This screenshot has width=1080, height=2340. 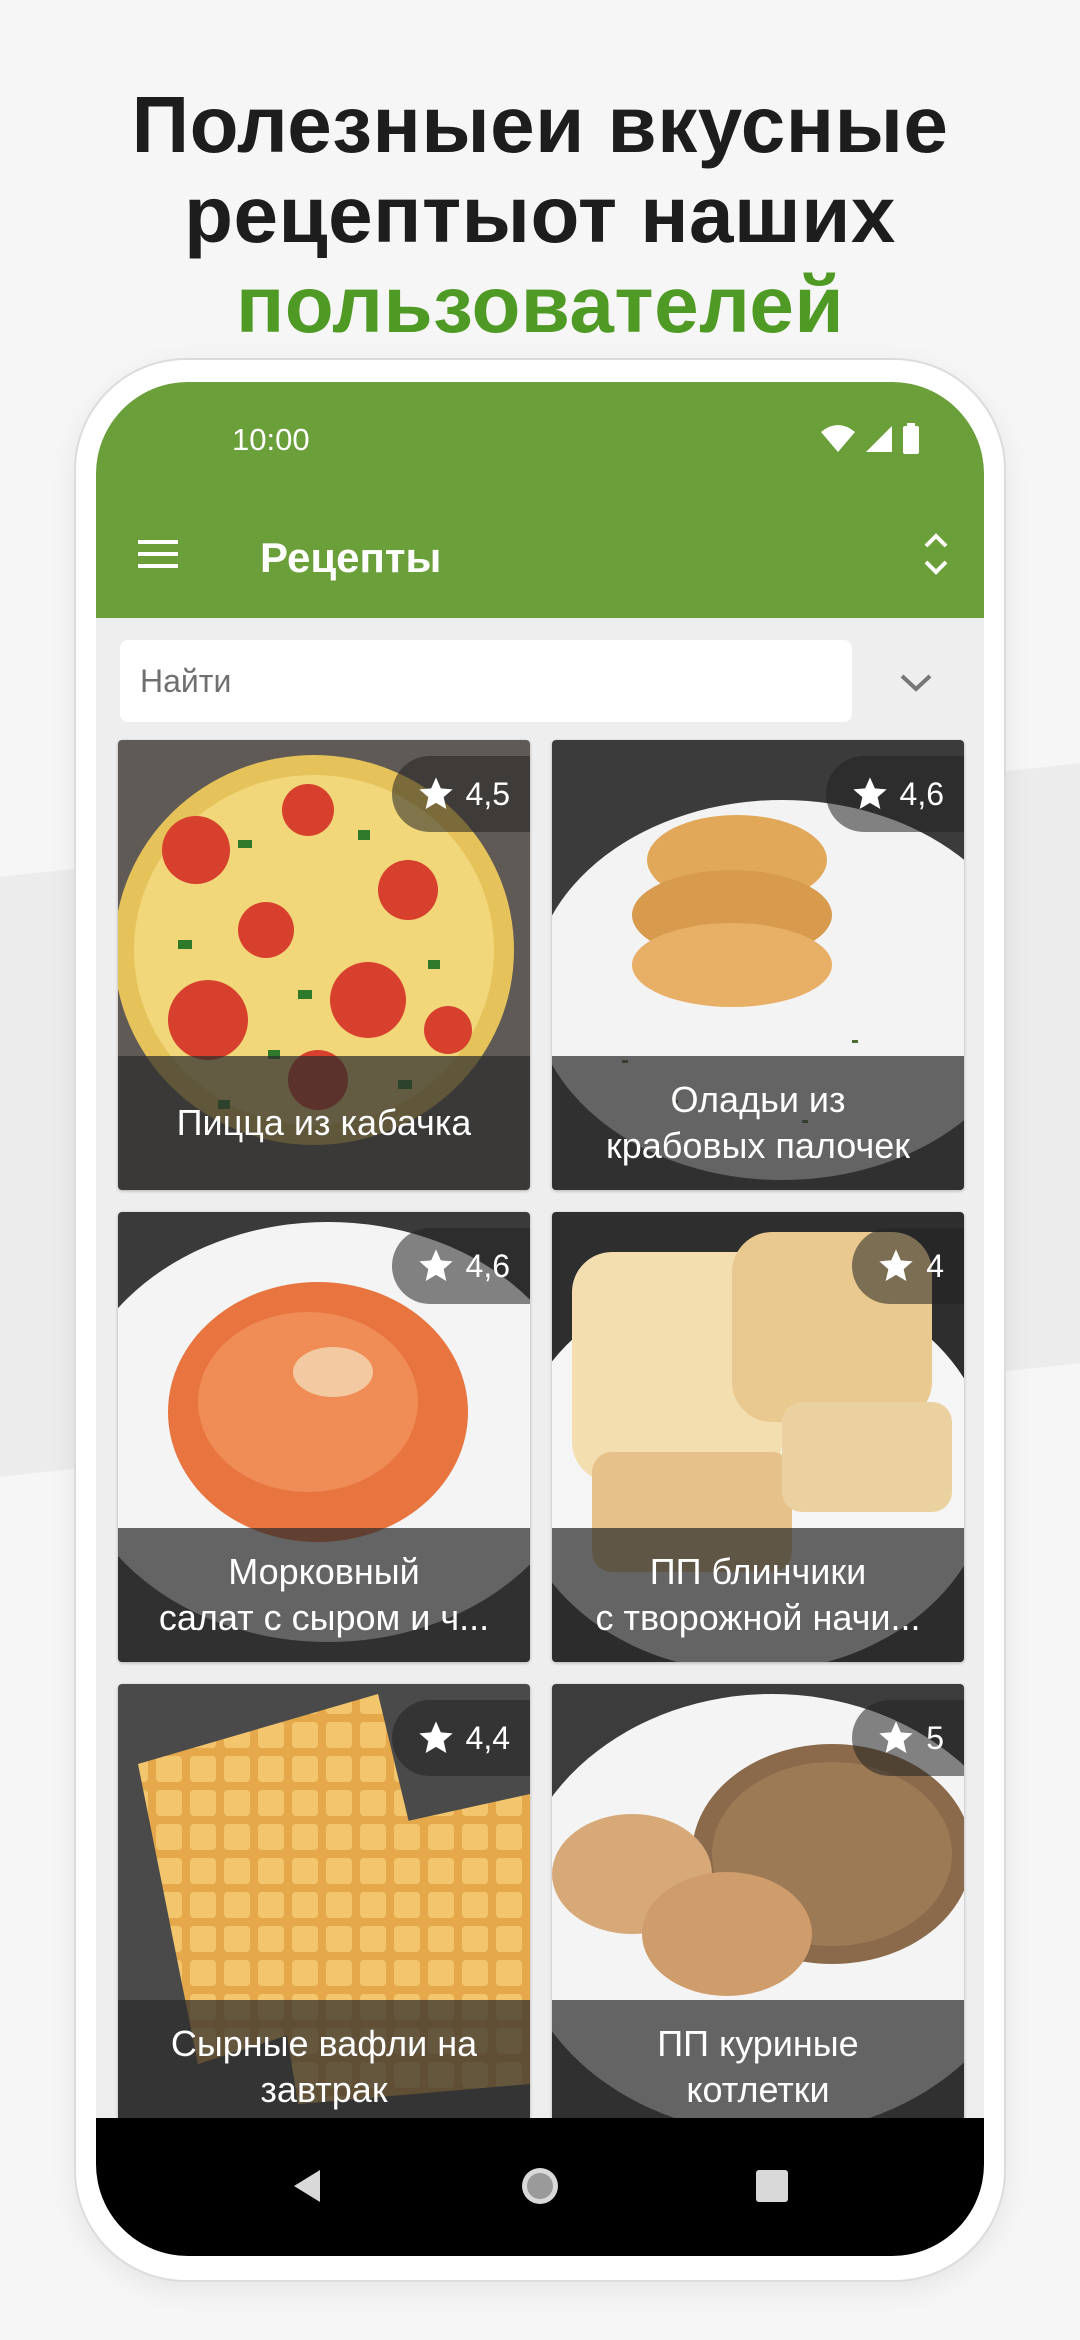 I want to click on battery-icon, so click(x=911, y=438).